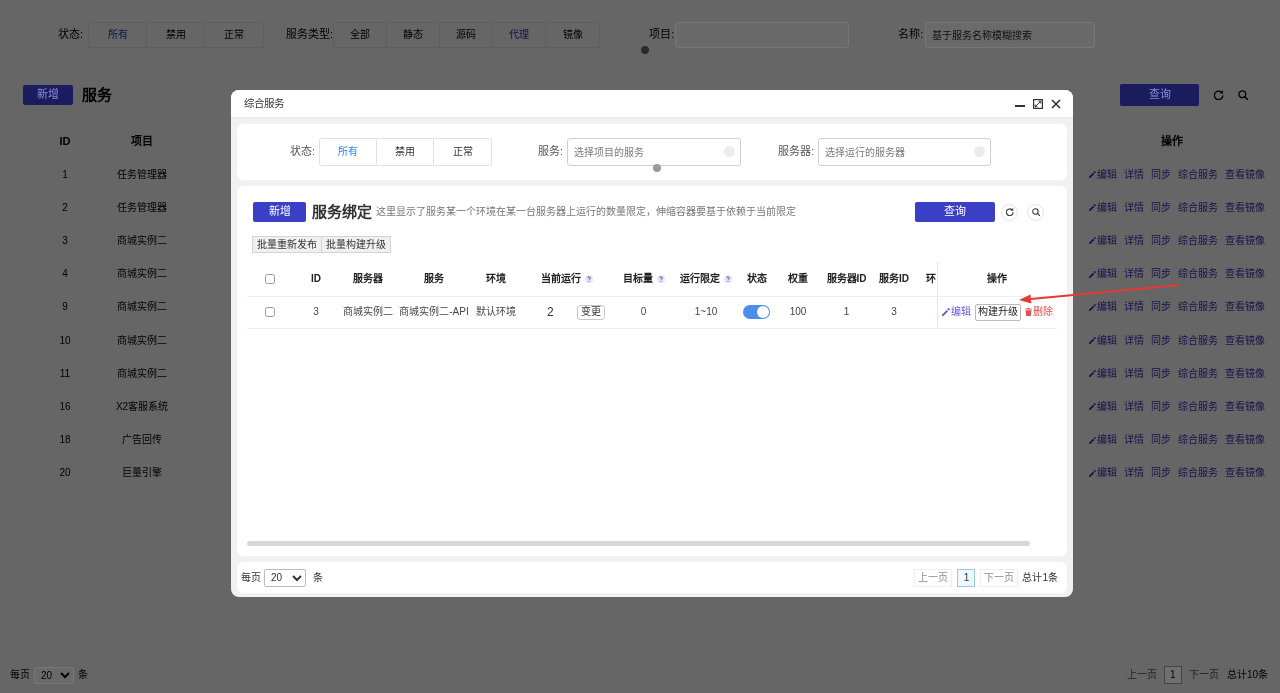  Describe the element at coordinates (520, 35) in the screenshot. I see `filter-option: 代理` at that location.